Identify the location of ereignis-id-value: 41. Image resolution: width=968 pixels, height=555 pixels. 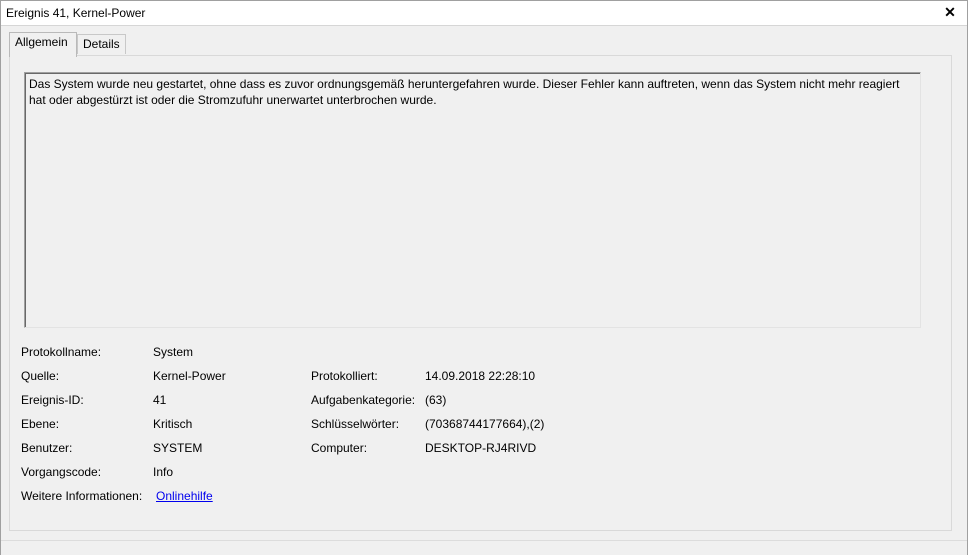
(159, 400).